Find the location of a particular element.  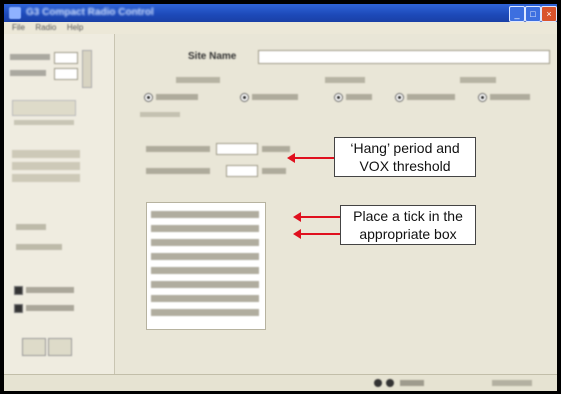

menu-bar: File Radio Help is located at coordinates (280, 28).